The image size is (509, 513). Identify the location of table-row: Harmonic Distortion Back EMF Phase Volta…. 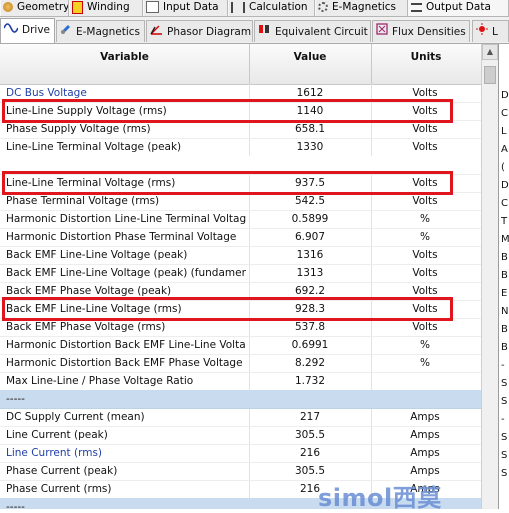
(240, 363).